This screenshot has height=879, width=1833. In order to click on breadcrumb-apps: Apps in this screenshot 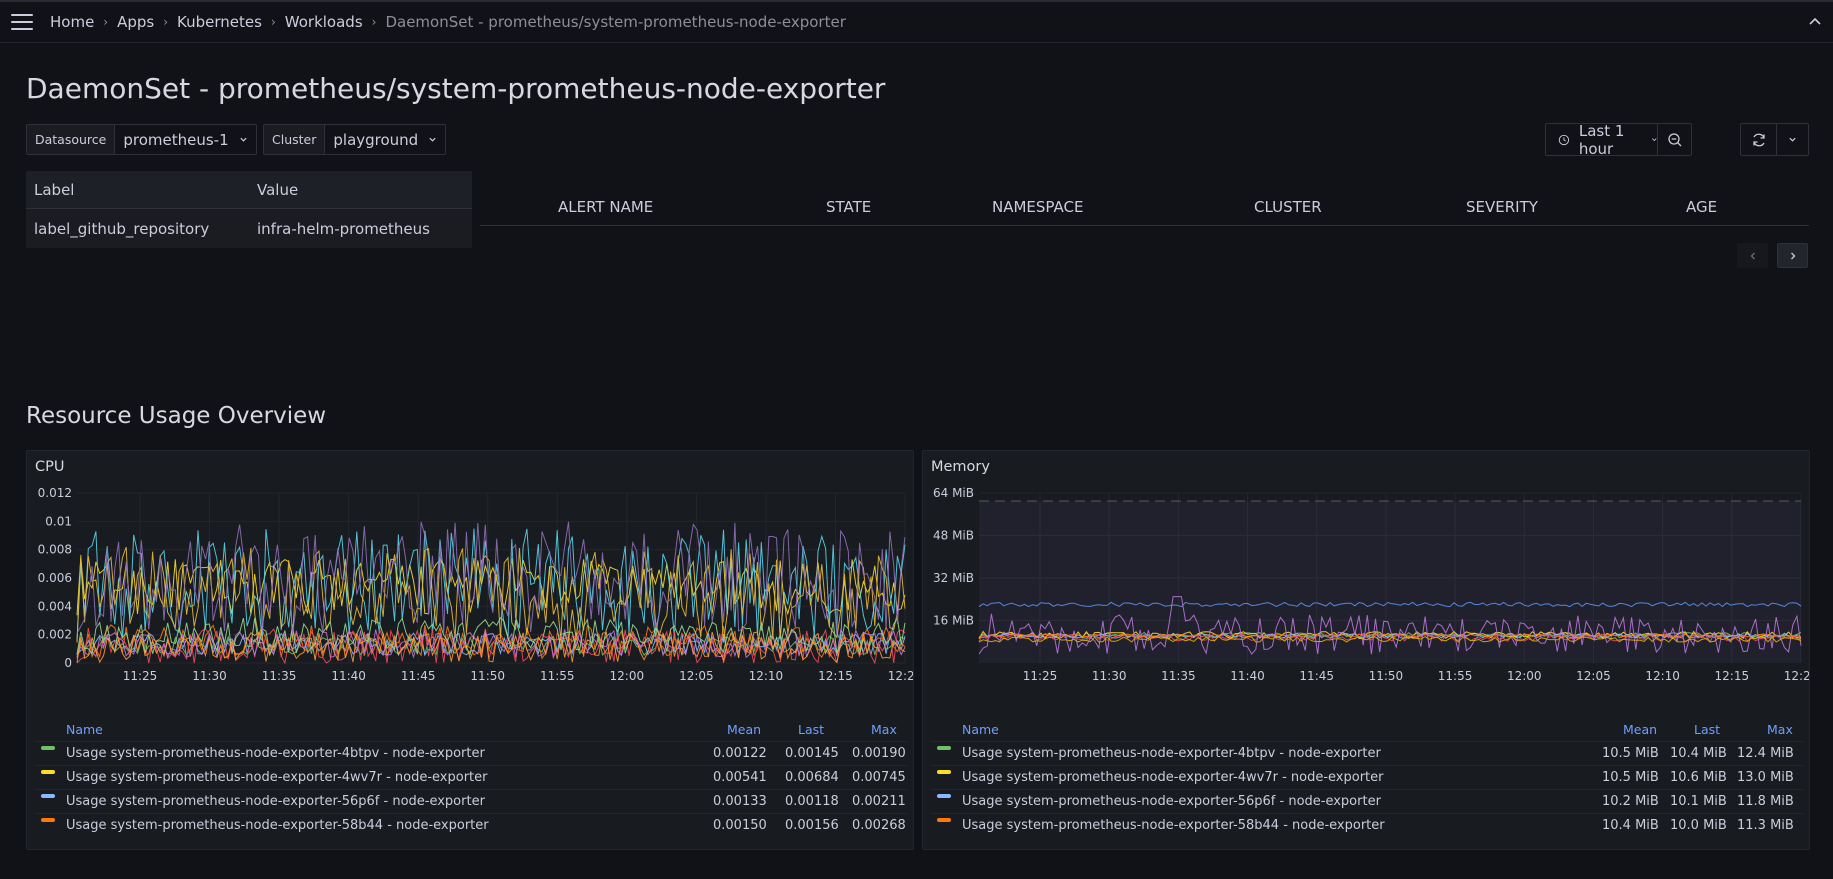, I will do `click(135, 22)`.